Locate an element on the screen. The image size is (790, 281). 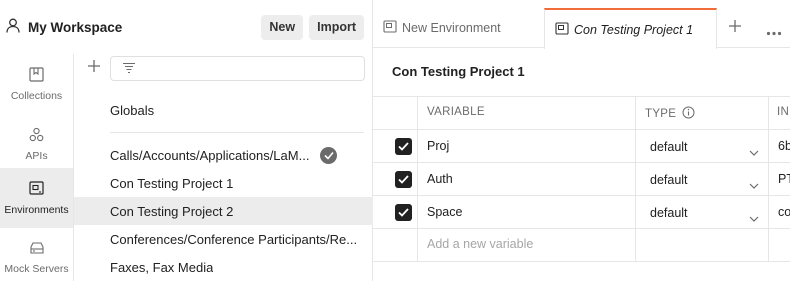
environments-icon is located at coordinates (36, 192).